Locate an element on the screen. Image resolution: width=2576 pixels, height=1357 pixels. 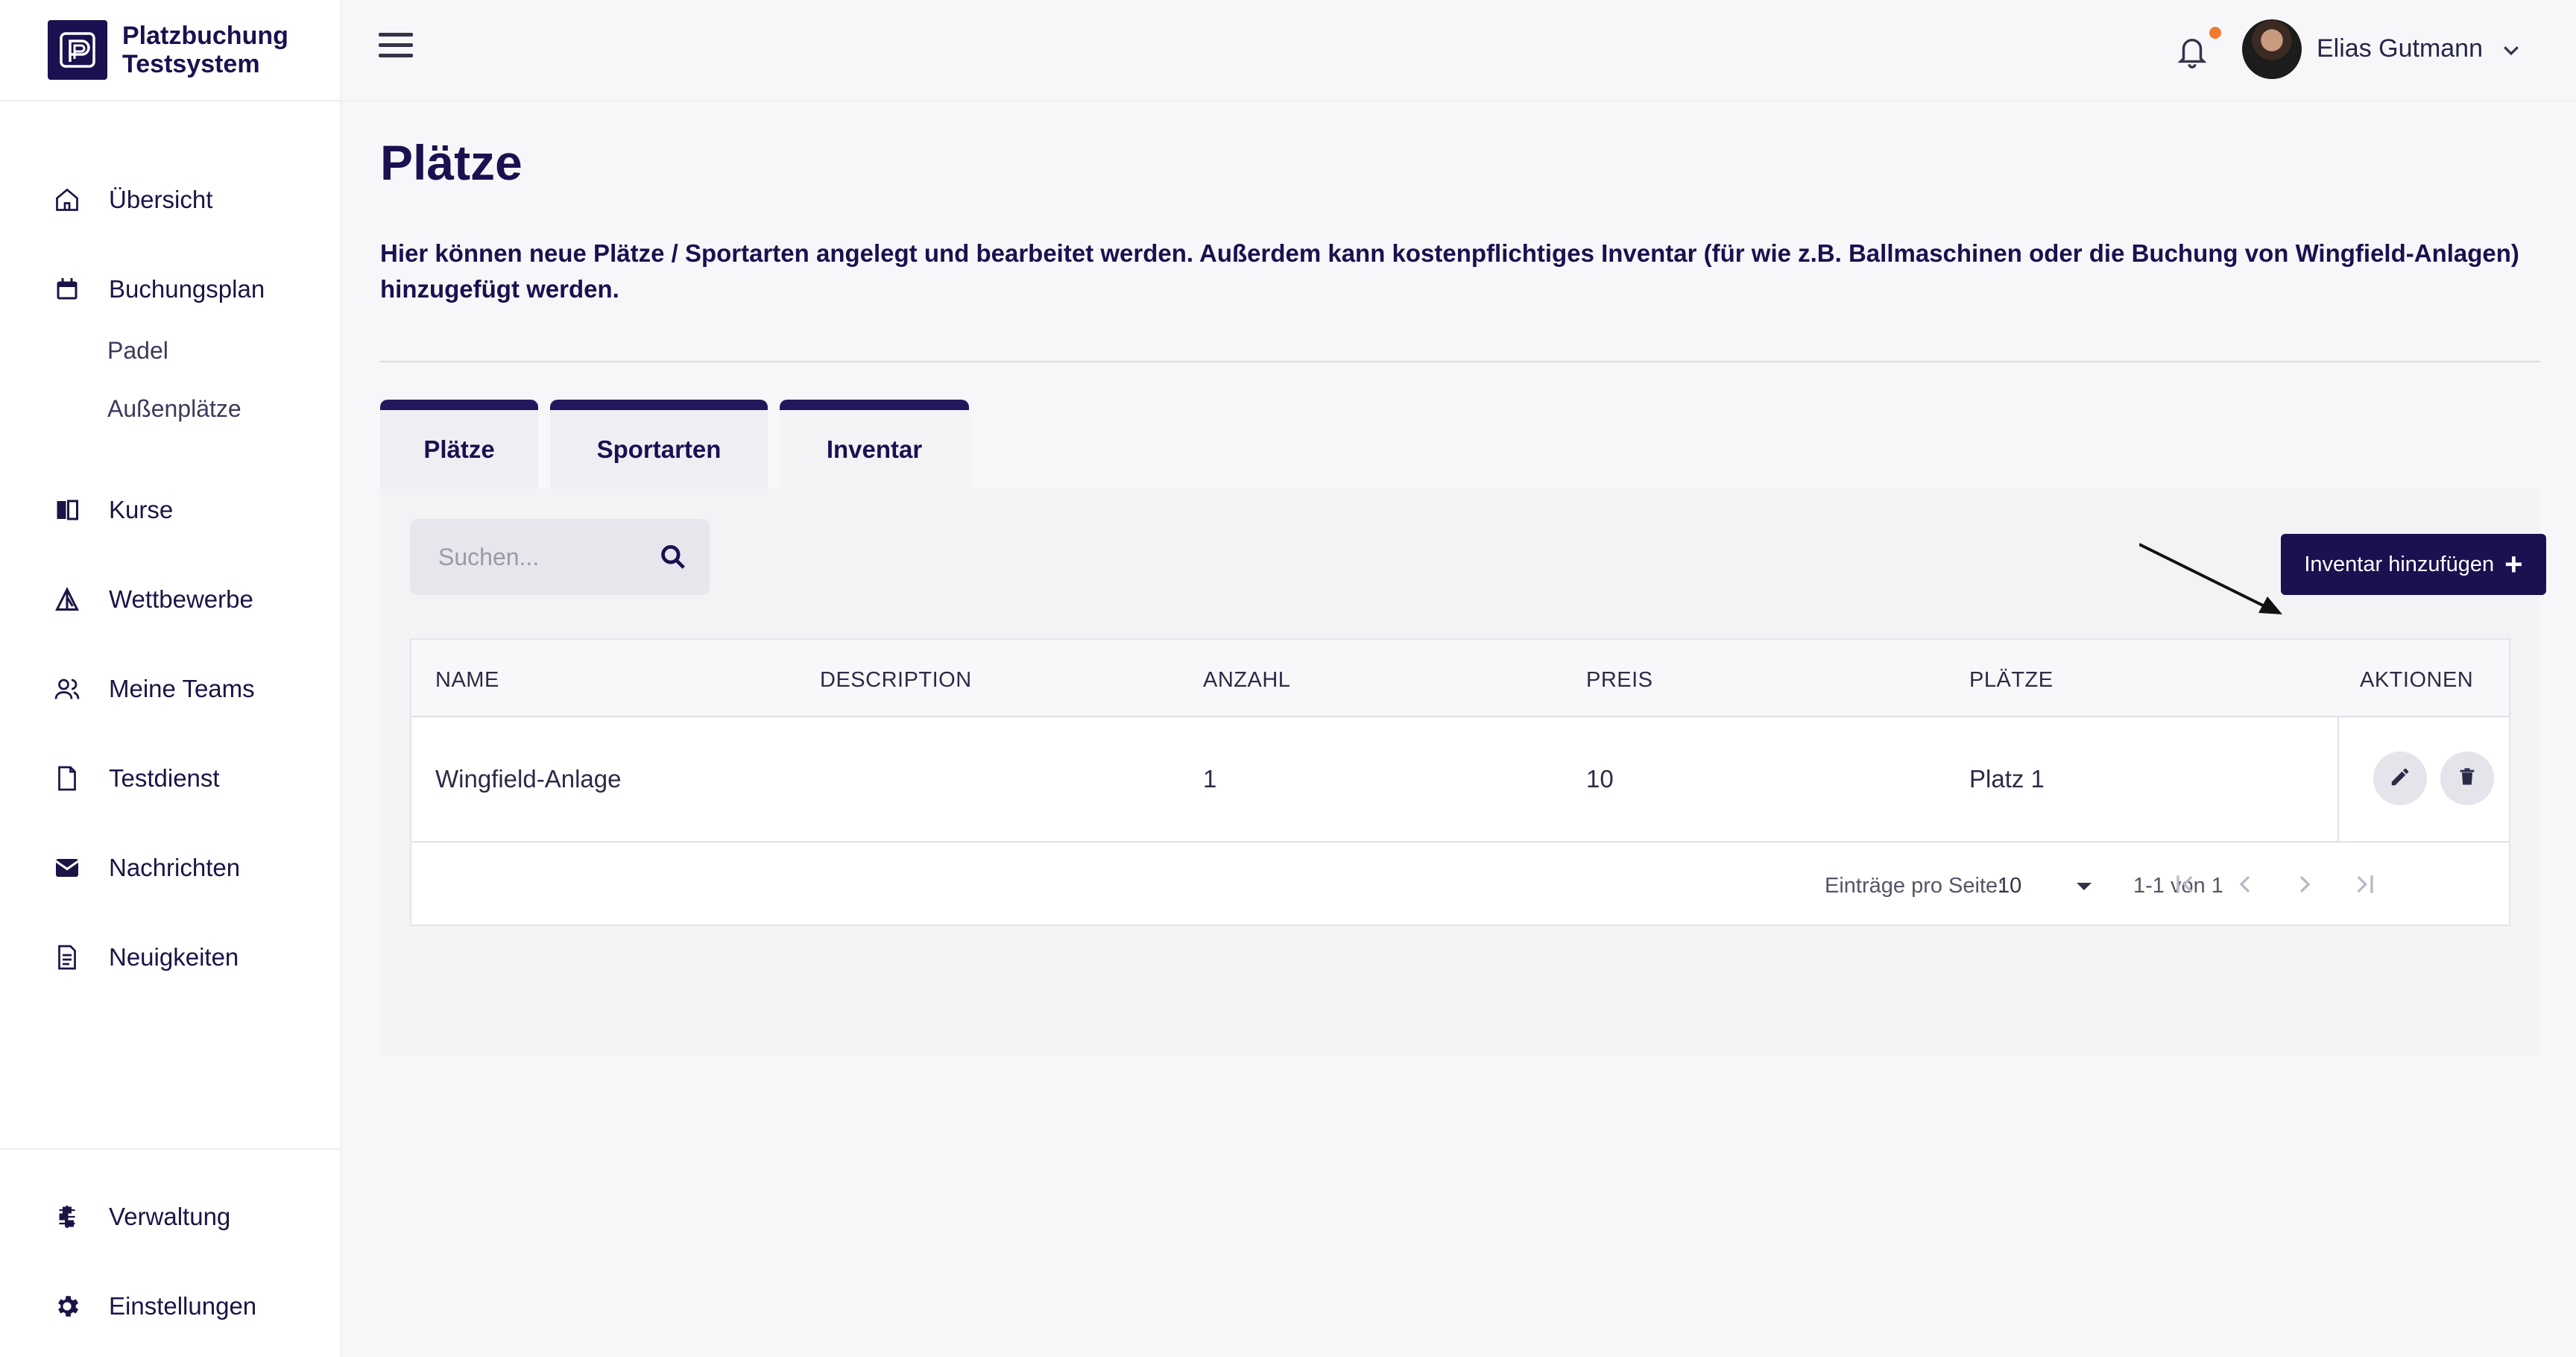
column-header-aktionen: AKTIONEN is located at coordinates (2417, 680).